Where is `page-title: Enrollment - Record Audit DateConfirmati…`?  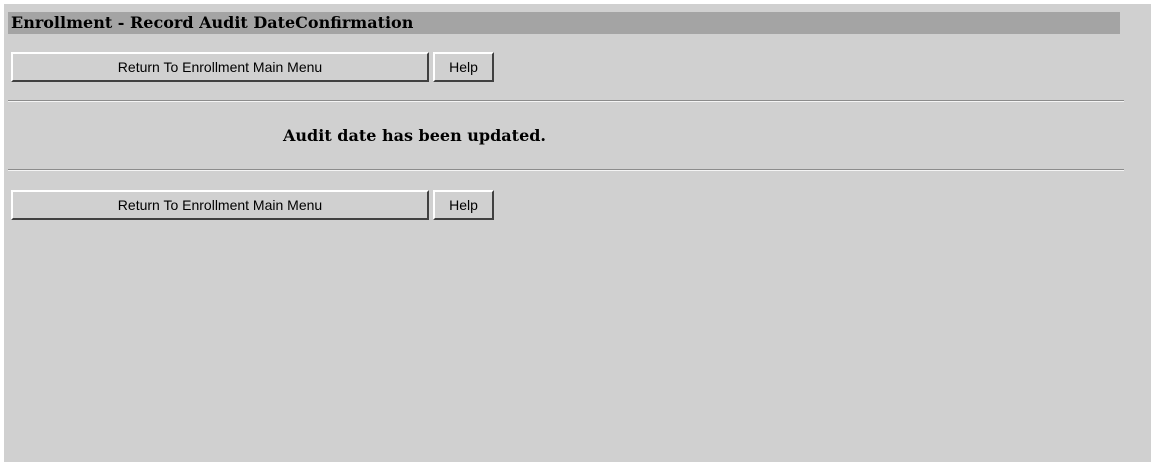 page-title: Enrollment - Record Audit DateConfirmati… is located at coordinates (564, 23).